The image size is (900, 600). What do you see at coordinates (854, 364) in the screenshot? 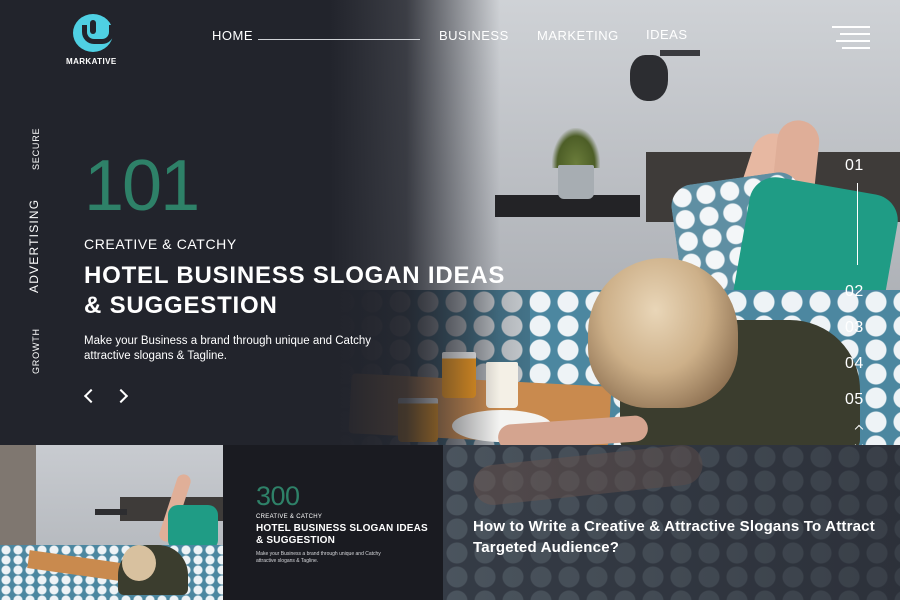
I see `slide-number-04: 04` at bounding box center [854, 364].